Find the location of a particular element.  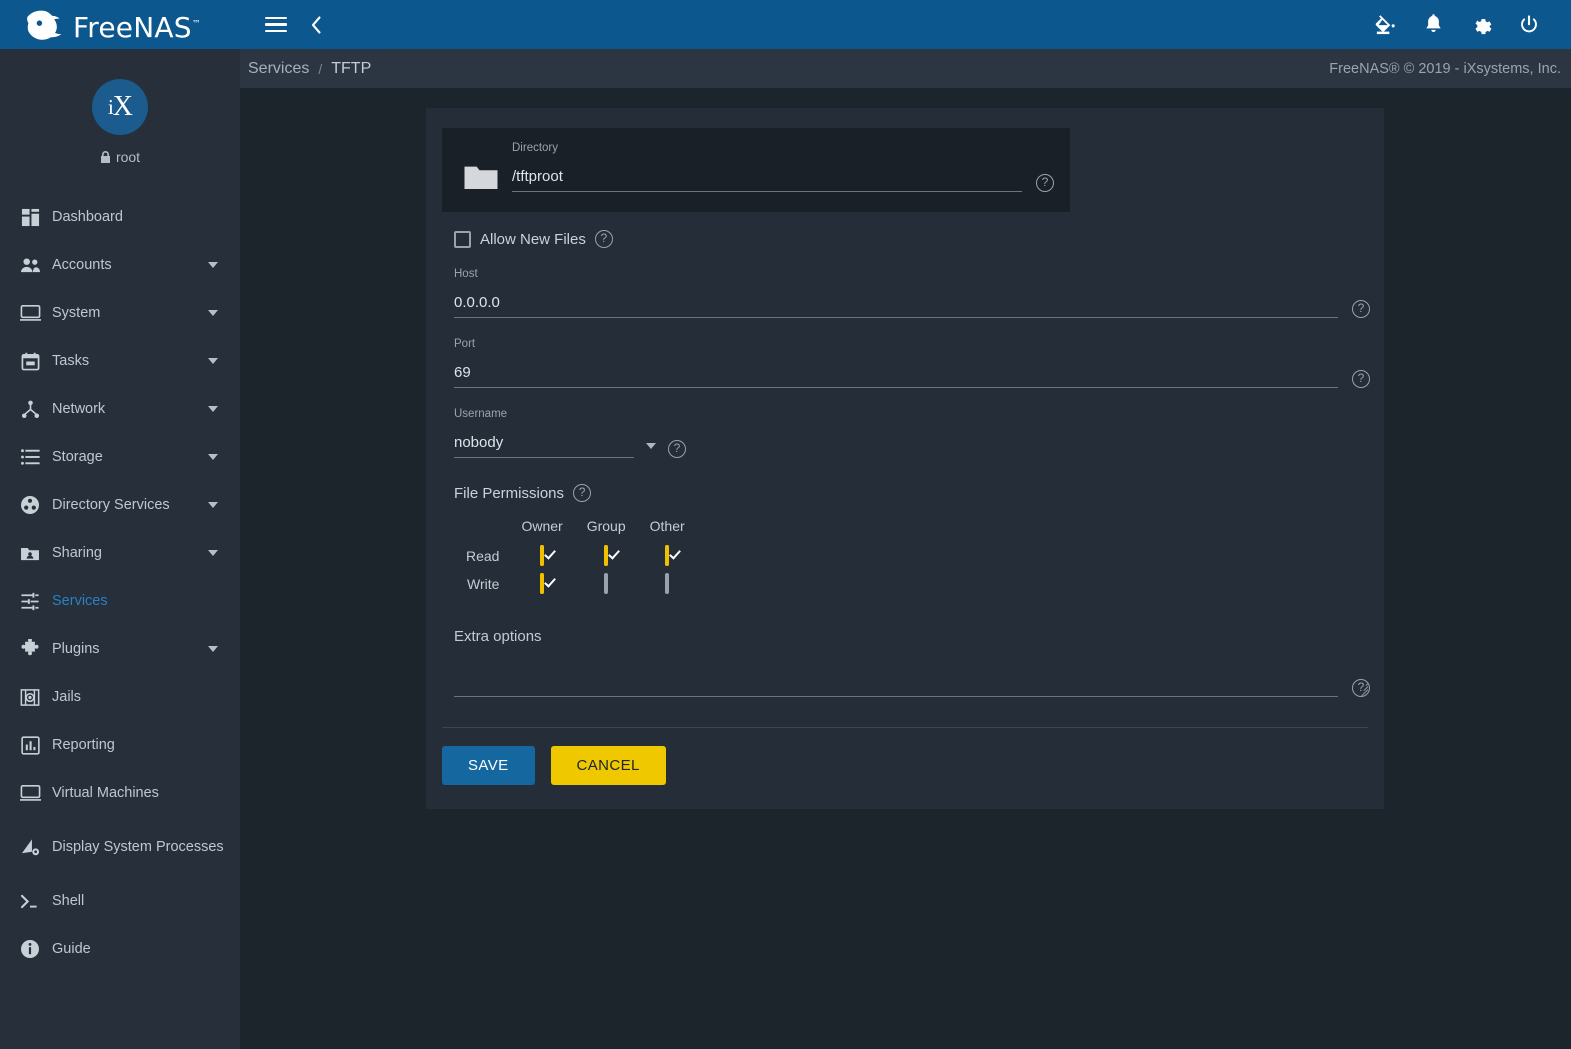

directory-help-icon: ? is located at coordinates (1045, 183).